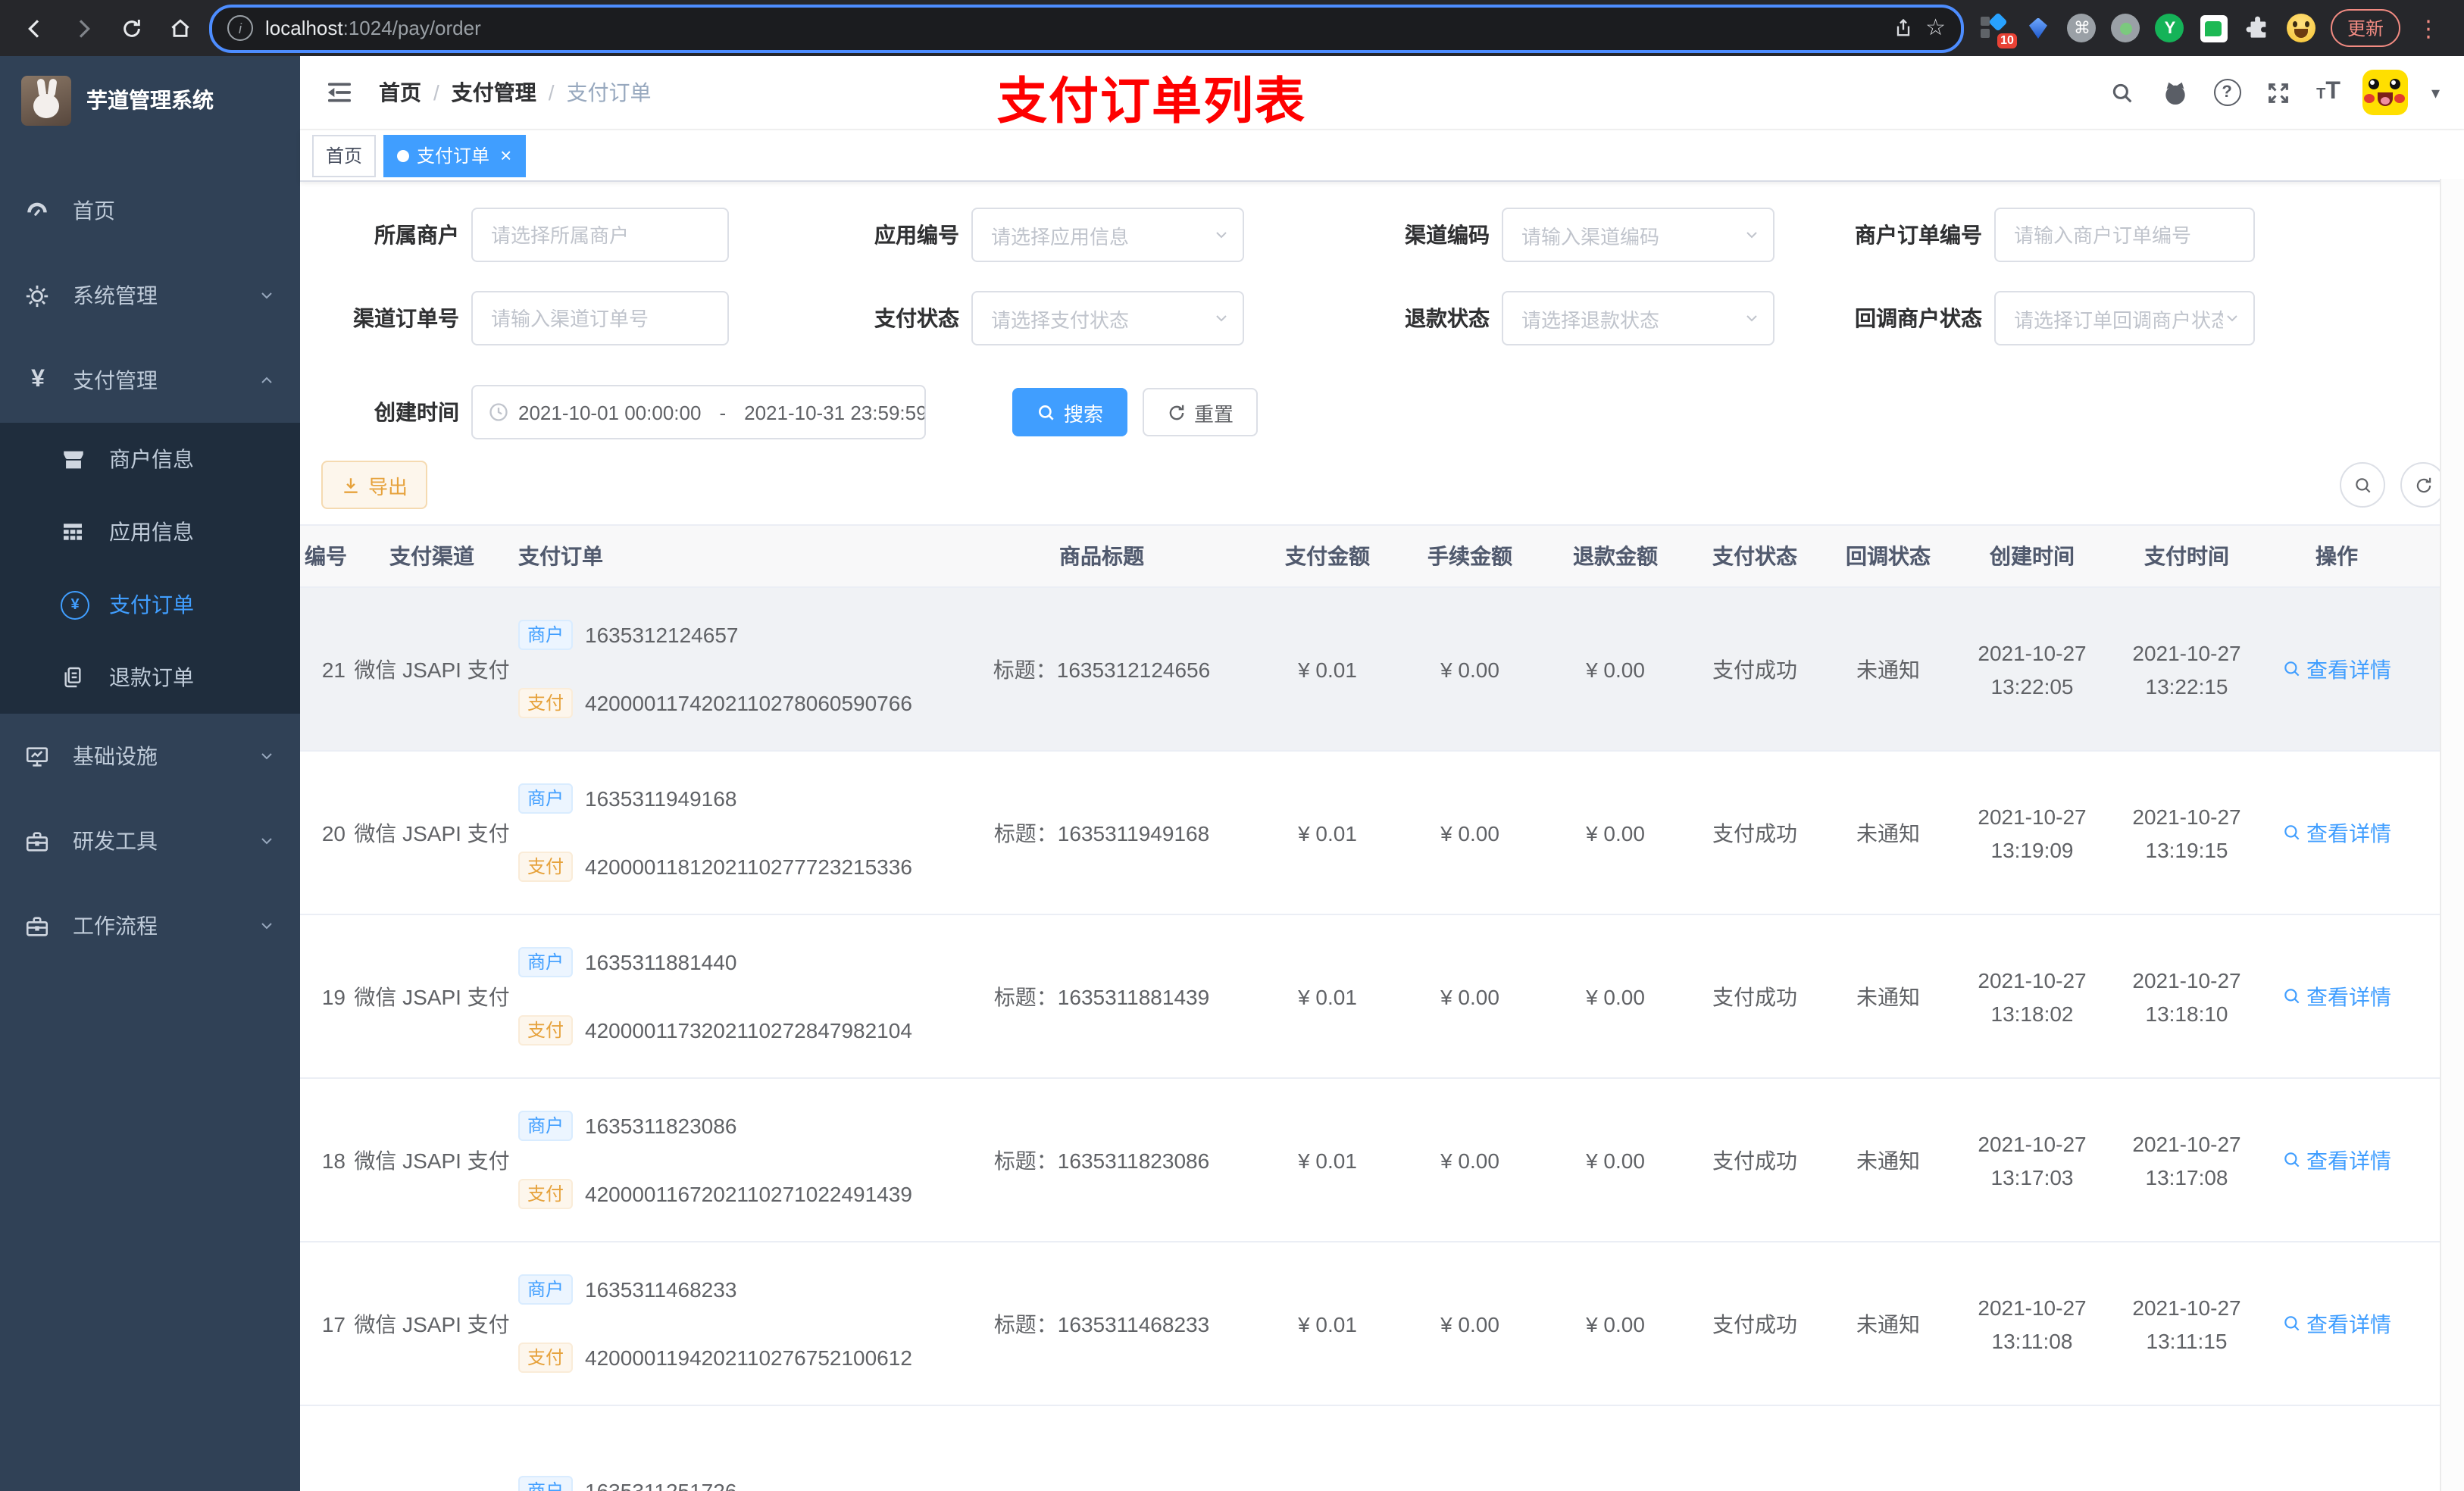 The width and height of the screenshot is (2464, 1491). What do you see at coordinates (2423, 485) in the screenshot?
I see `refresh-table-button` at bounding box center [2423, 485].